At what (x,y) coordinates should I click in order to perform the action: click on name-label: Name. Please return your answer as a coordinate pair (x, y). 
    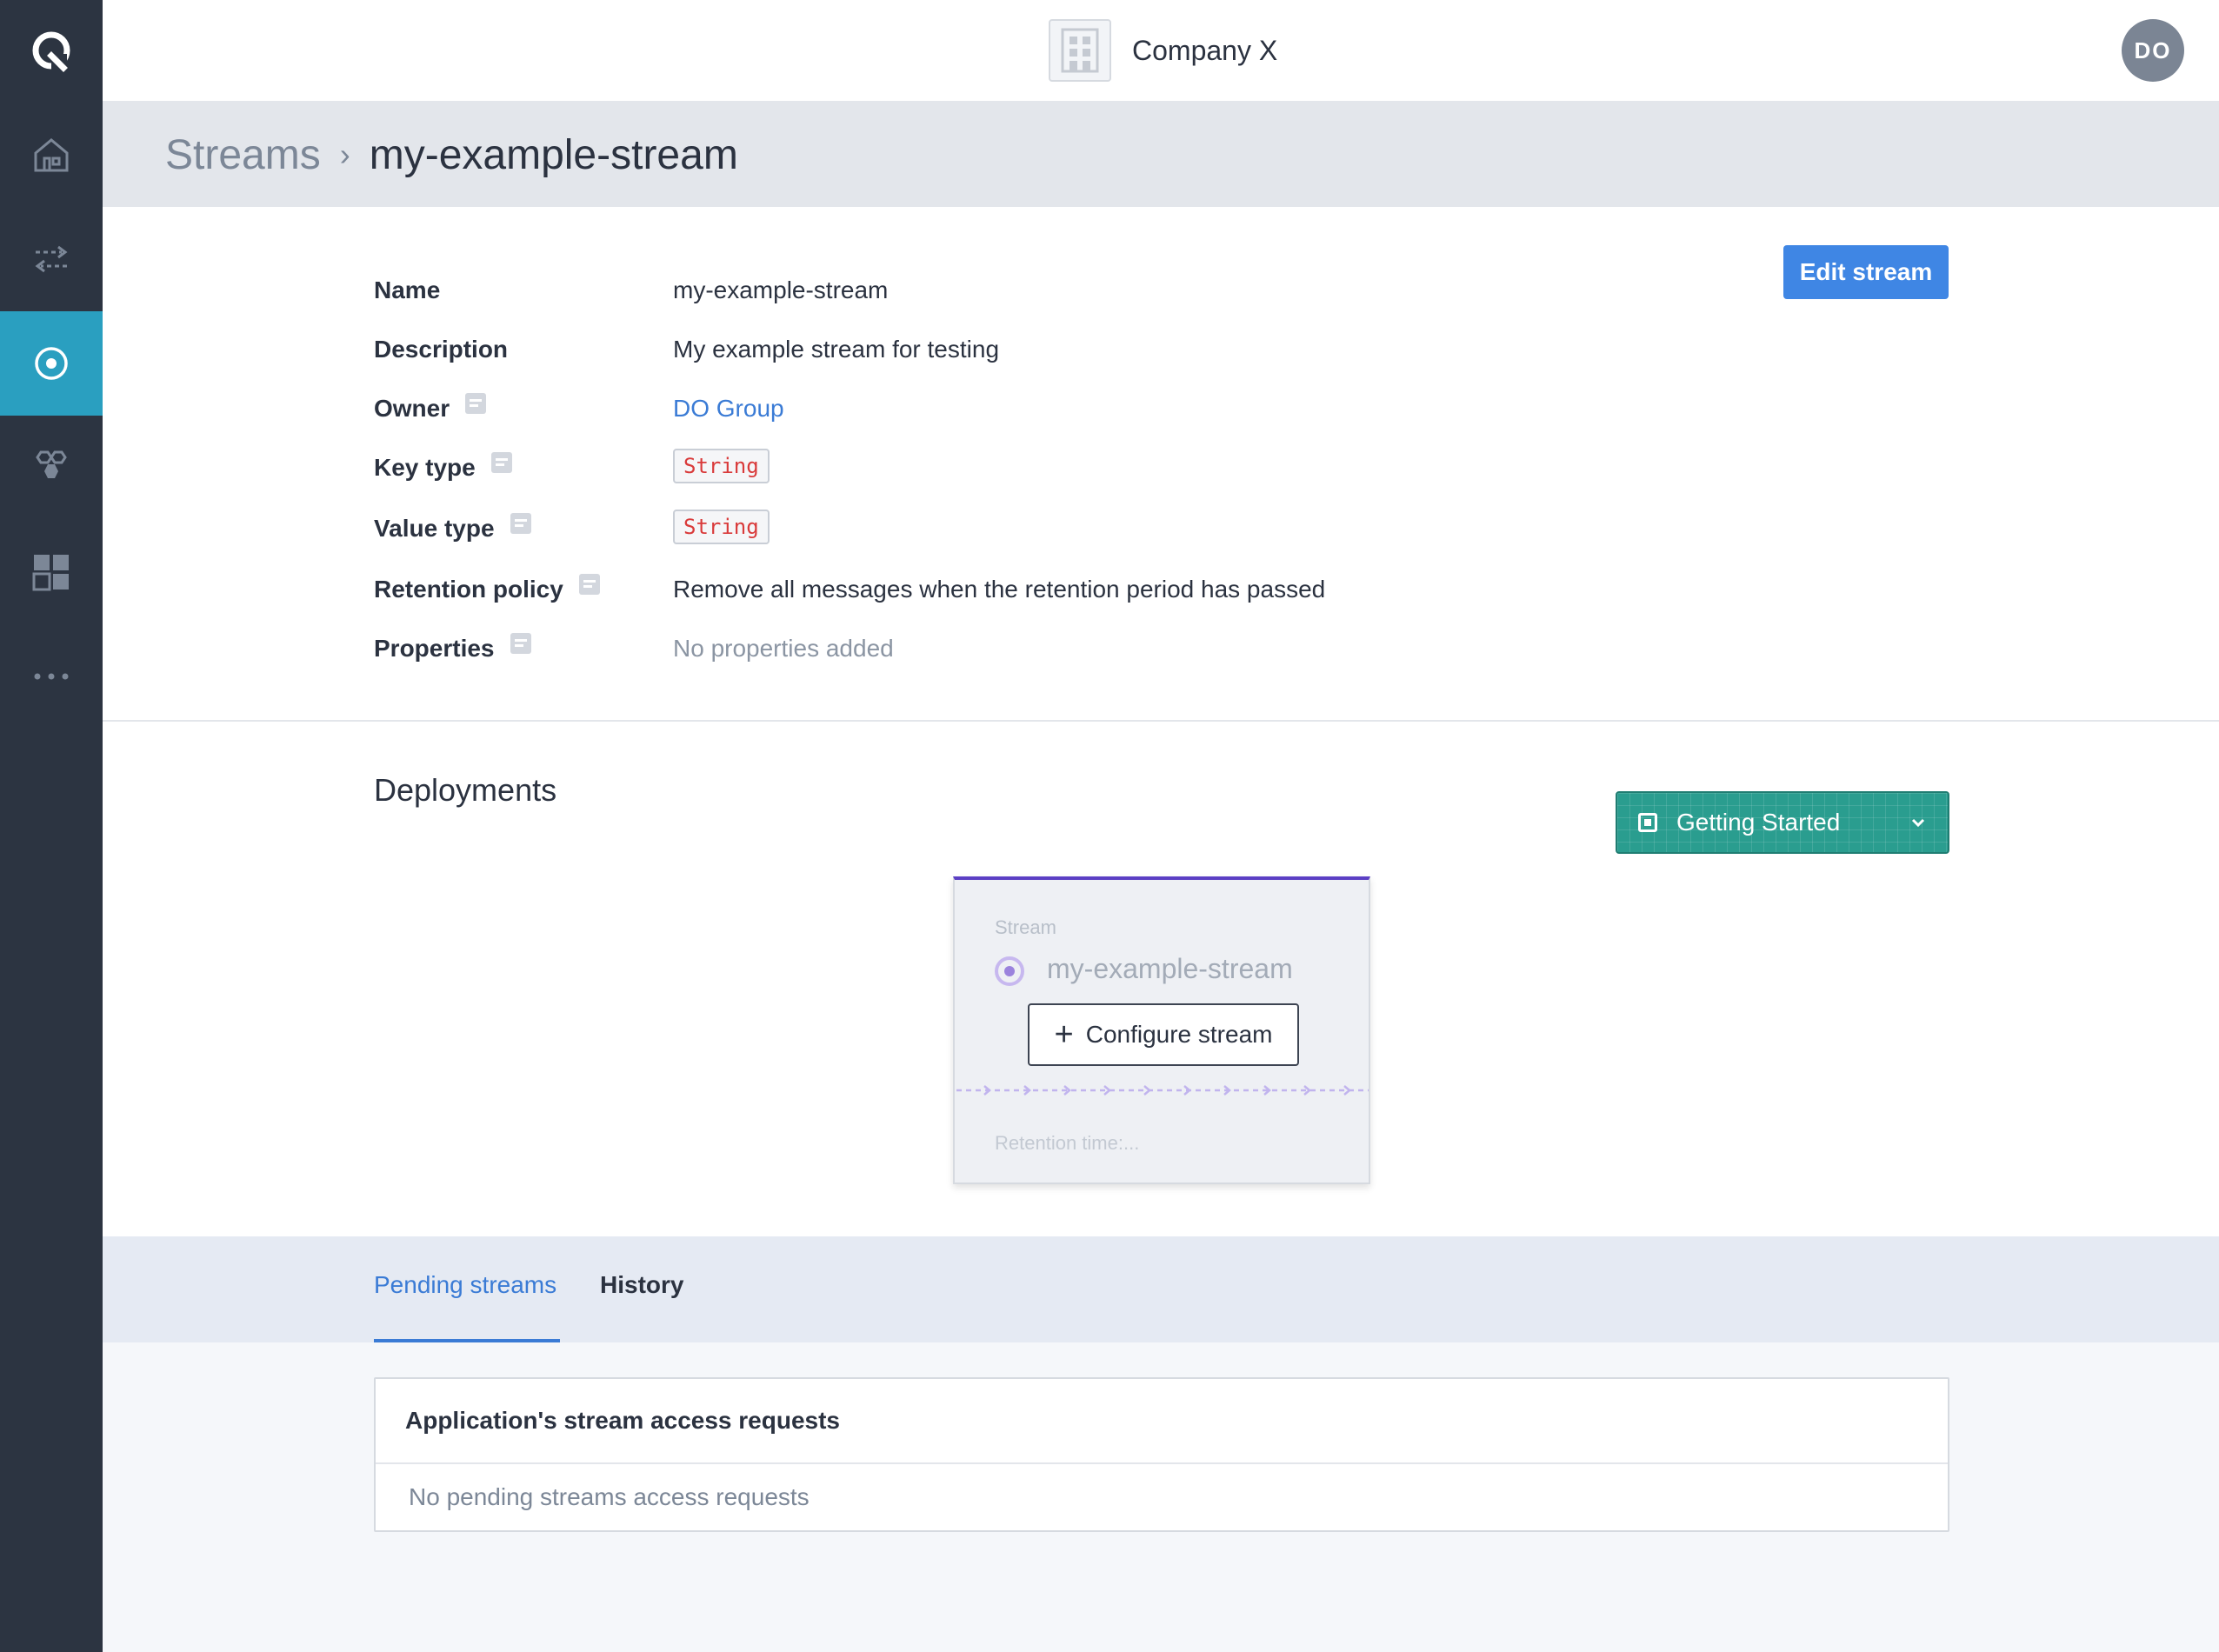
    Looking at the image, I should click on (408, 289).